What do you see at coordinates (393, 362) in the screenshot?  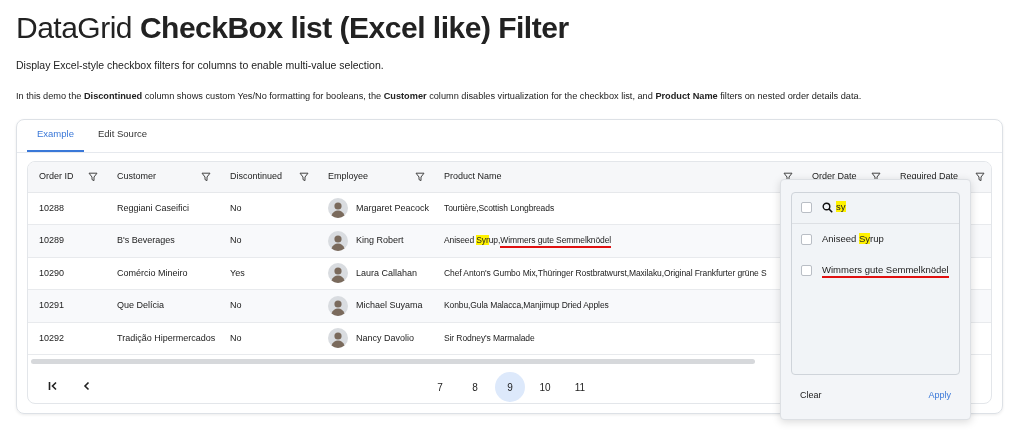 I see `horizontal-scrollbar` at bounding box center [393, 362].